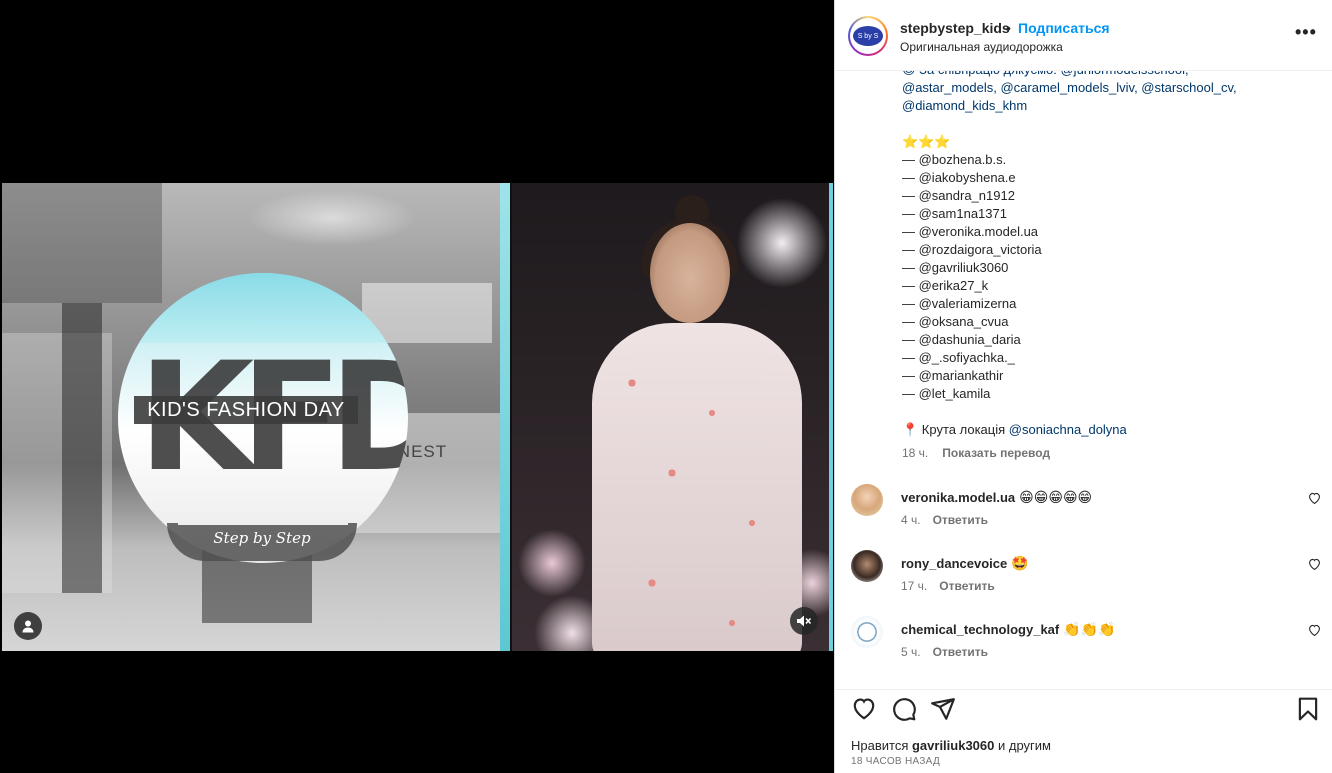 The width and height of the screenshot is (1332, 773). Describe the element at coordinates (1083, 646) in the screenshot. I see `comment-item: chemical_technology_kaf 👏👏👏 5 ч. Ответить` at that location.